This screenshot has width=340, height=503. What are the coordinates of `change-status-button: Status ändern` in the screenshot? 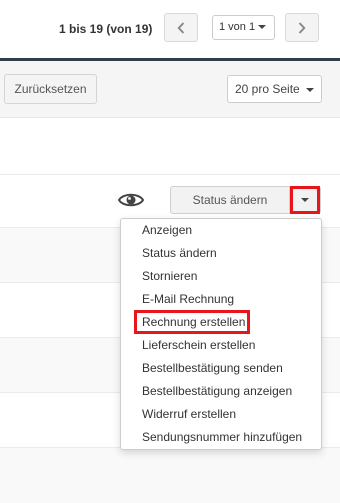 It's located at (230, 200).